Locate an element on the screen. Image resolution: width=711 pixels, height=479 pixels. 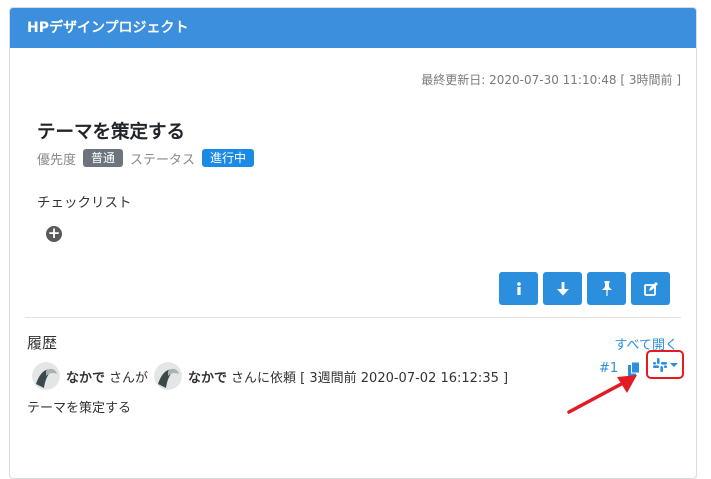
chevron-down-icon is located at coordinates (673, 364).